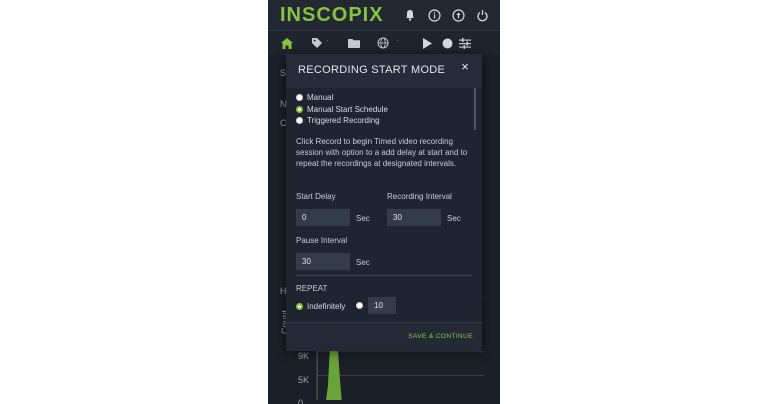  What do you see at coordinates (414, 217) in the screenshot?
I see `recording-interval-input: 30` at bounding box center [414, 217].